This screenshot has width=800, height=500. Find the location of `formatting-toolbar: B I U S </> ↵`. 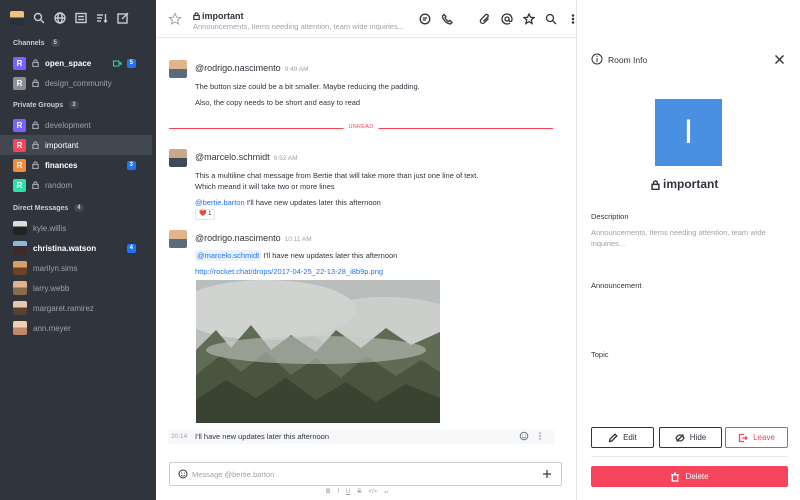

formatting-toolbar: B I U S </> ↵ is located at coordinates (357, 492).